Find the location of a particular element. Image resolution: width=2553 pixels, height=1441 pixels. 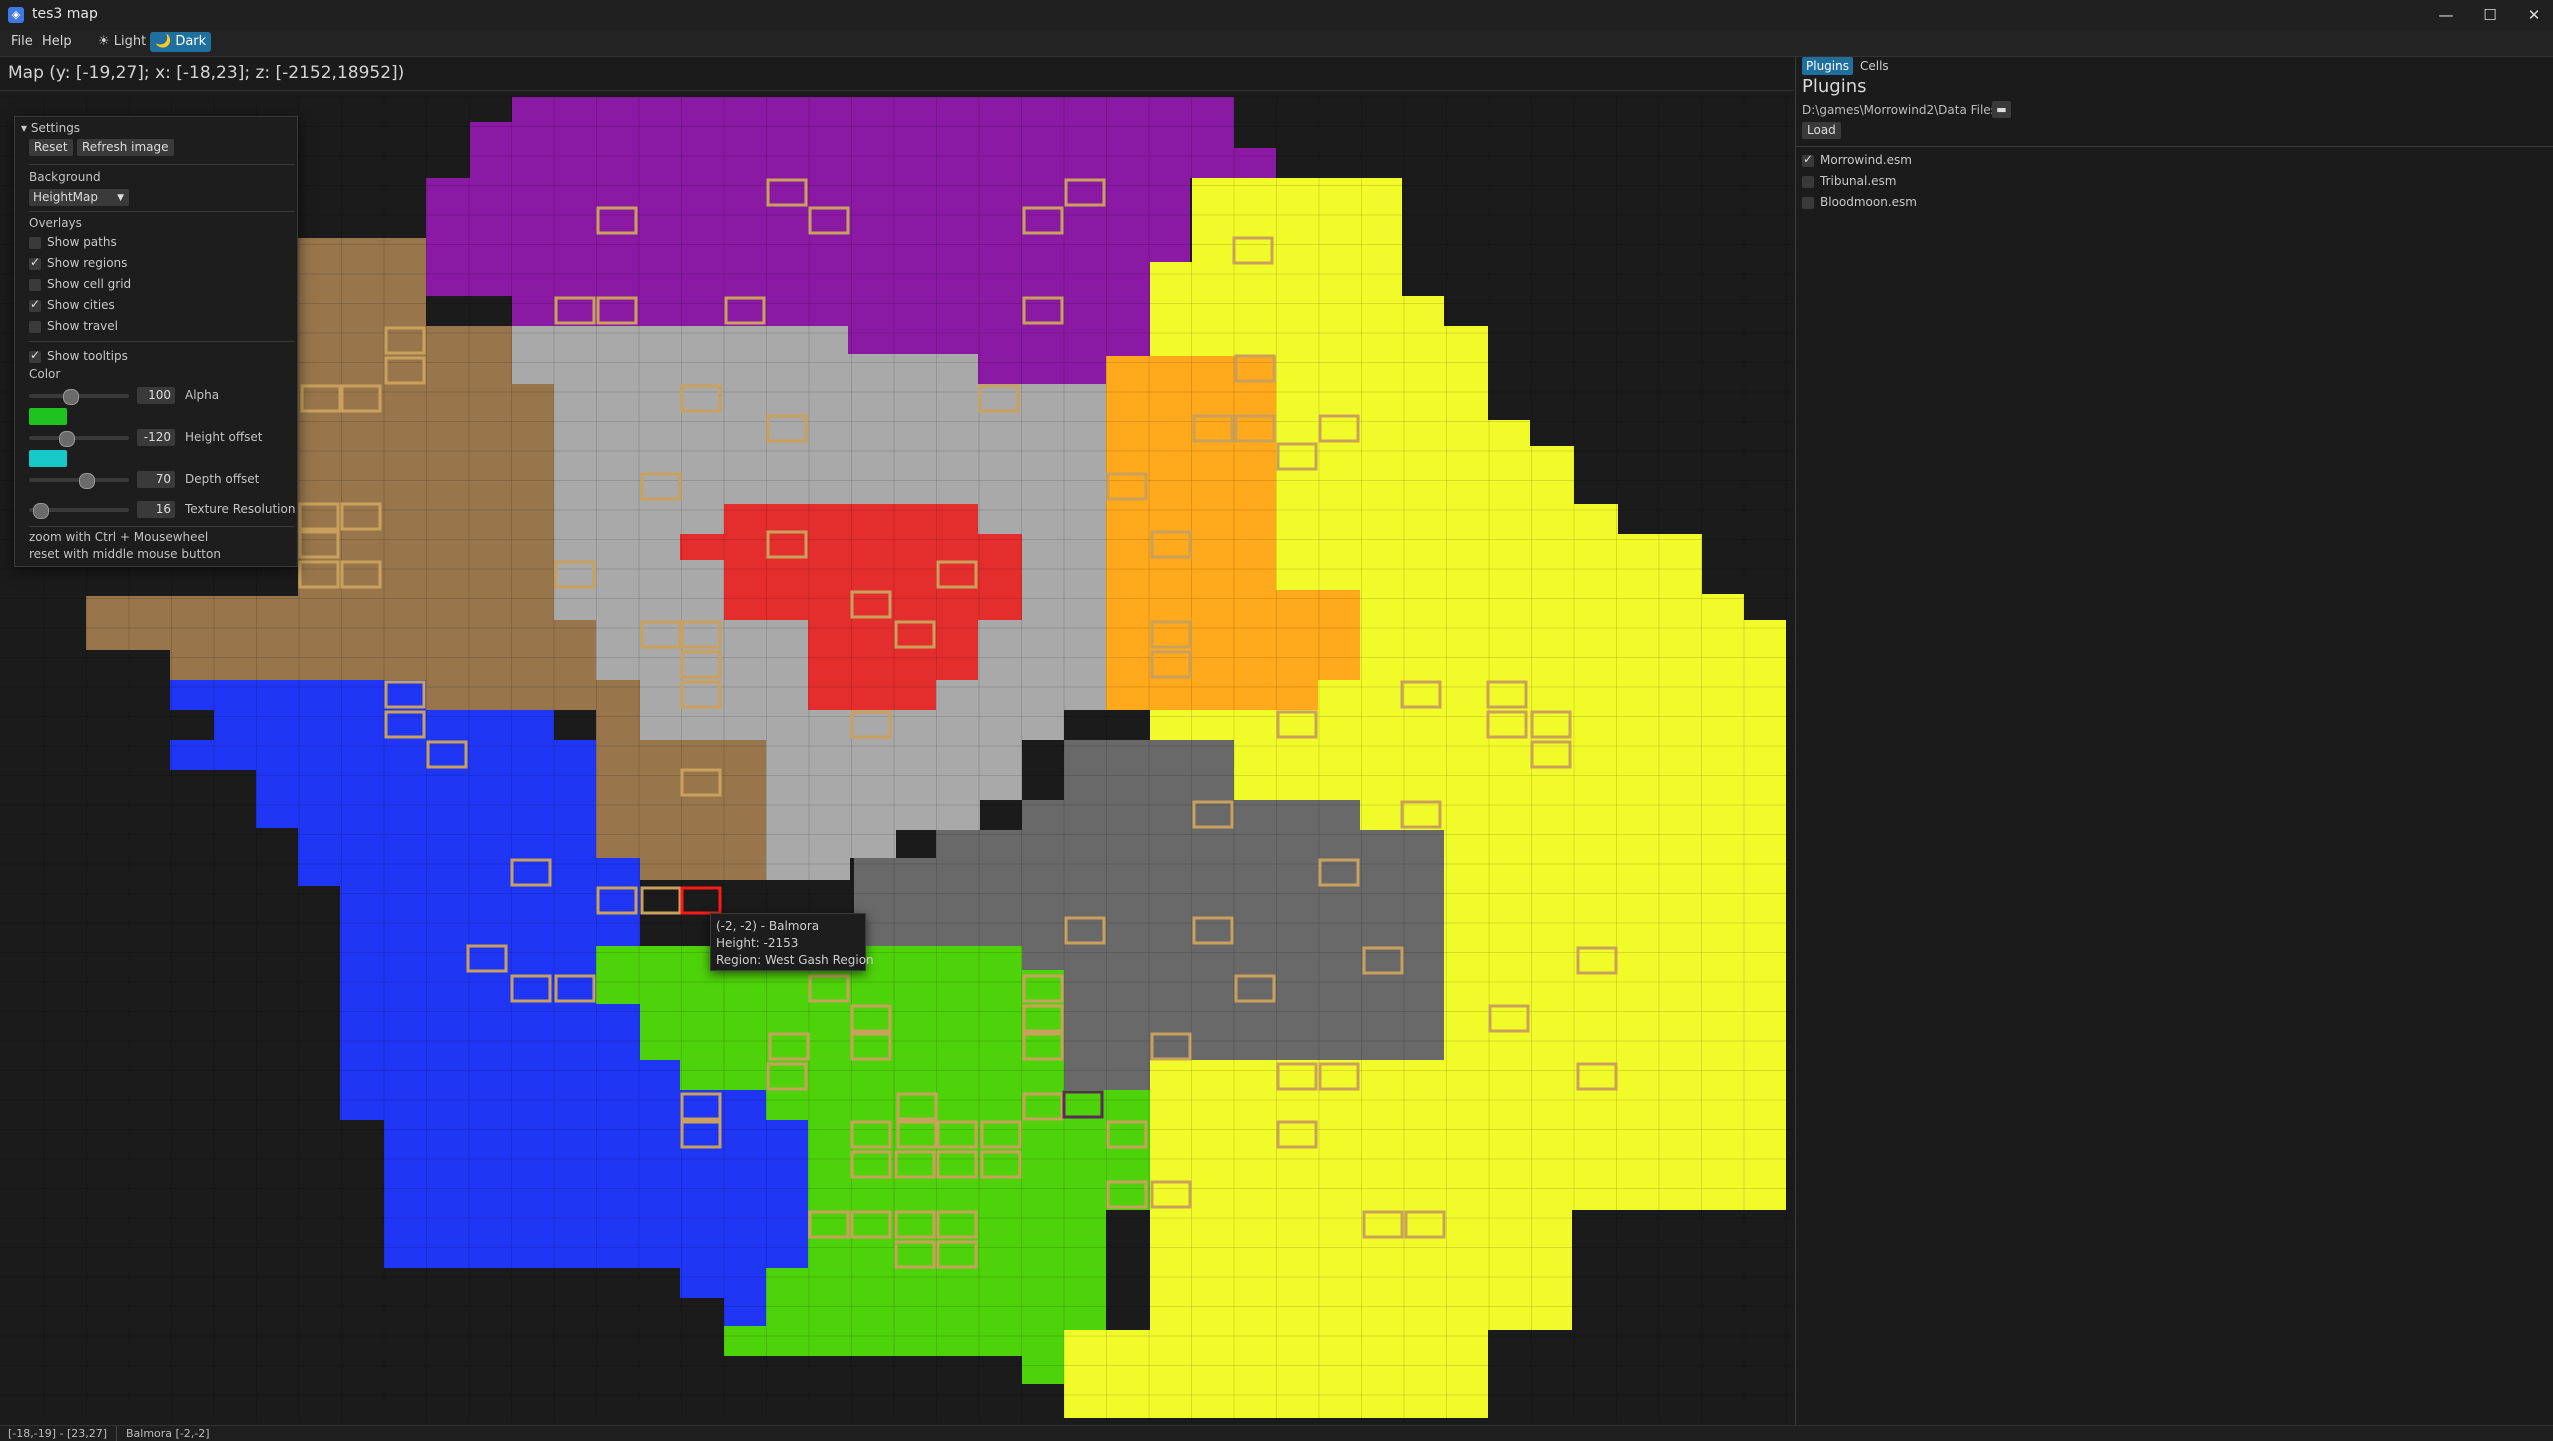

texture-resolution-label: Texture Resolution is located at coordinates (240, 509).